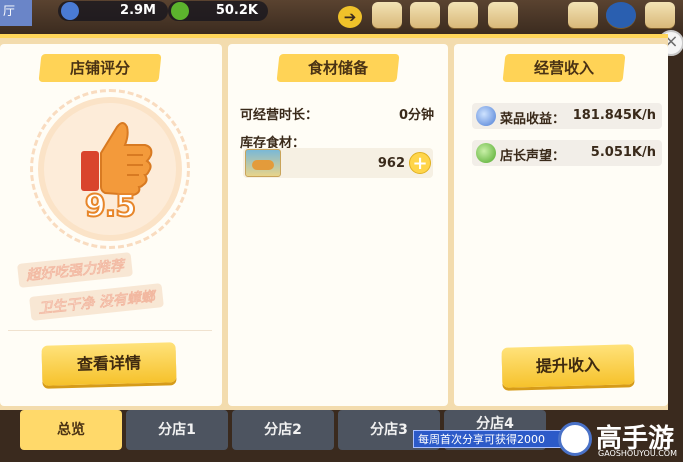  I want to click on top-hud: 厅 2.9M 50.2K ➔, so click(341, 17).